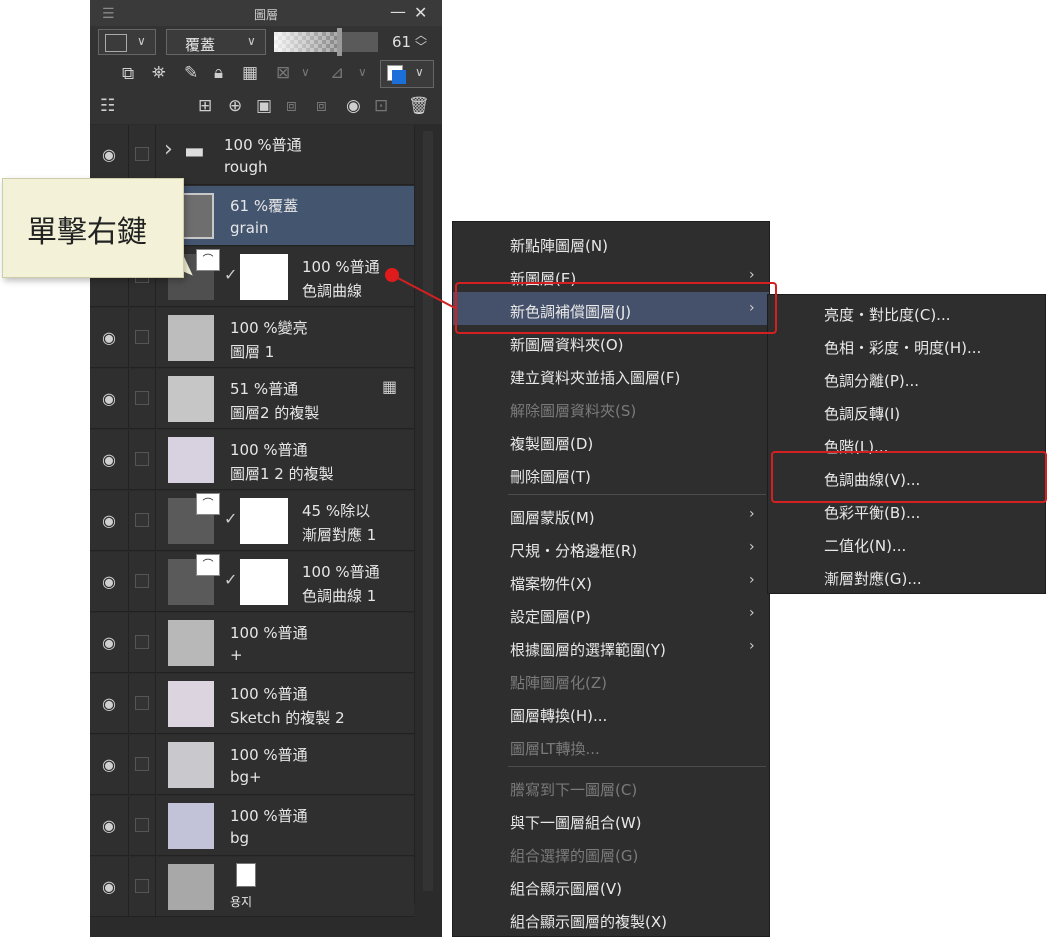 The height and width of the screenshot is (937, 1051). I want to click on create-mask-icon: ◉, so click(353, 106).